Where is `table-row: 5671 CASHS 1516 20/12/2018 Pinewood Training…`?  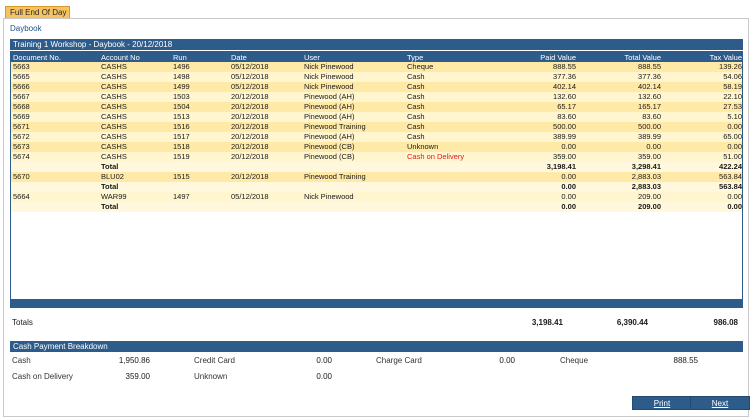
table-row: 5671 CASHS 1516 20/12/2018 Pinewood Training… is located at coordinates (376, 127).